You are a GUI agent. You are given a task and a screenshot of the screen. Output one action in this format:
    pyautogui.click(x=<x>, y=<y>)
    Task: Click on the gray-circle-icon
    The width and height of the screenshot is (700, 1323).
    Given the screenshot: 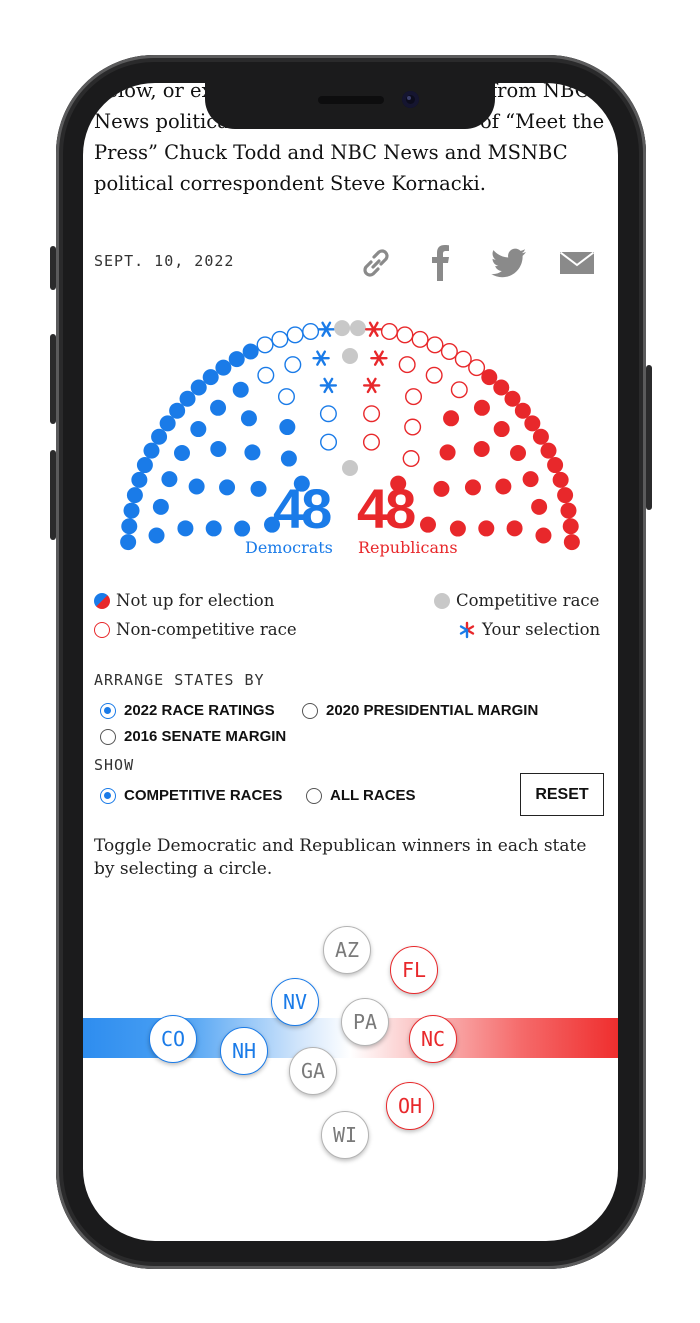 What is the action you would take?
    pyautogui.click(x=442, y=600)
    